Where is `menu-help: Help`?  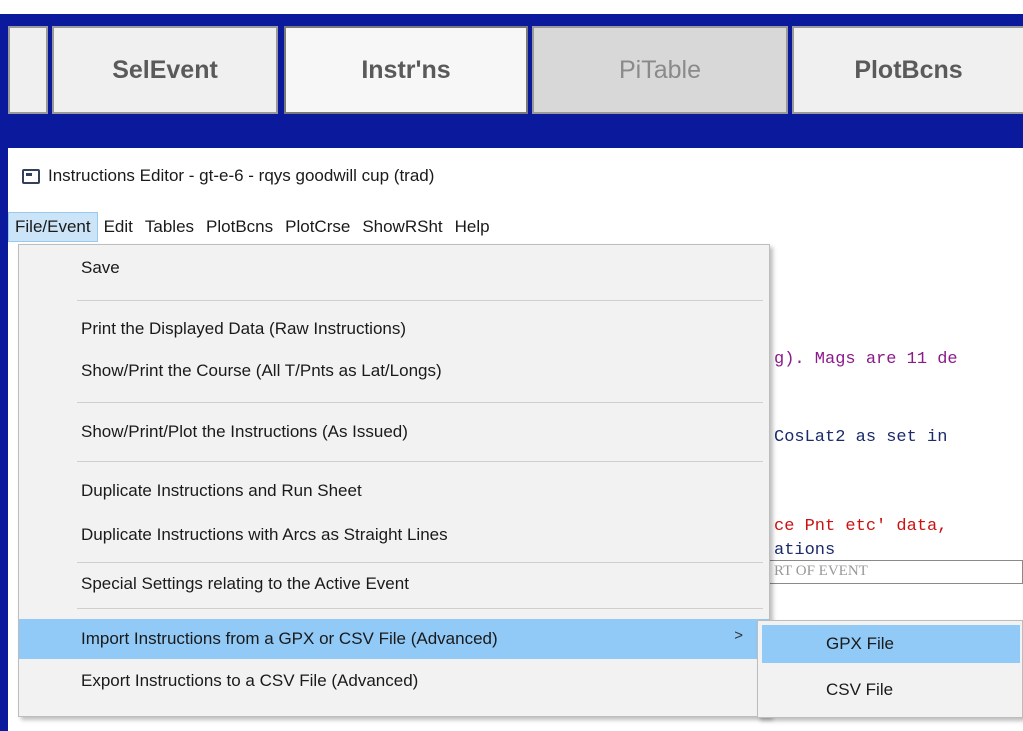
menu-help: Help is located at coordinates (472, 227).